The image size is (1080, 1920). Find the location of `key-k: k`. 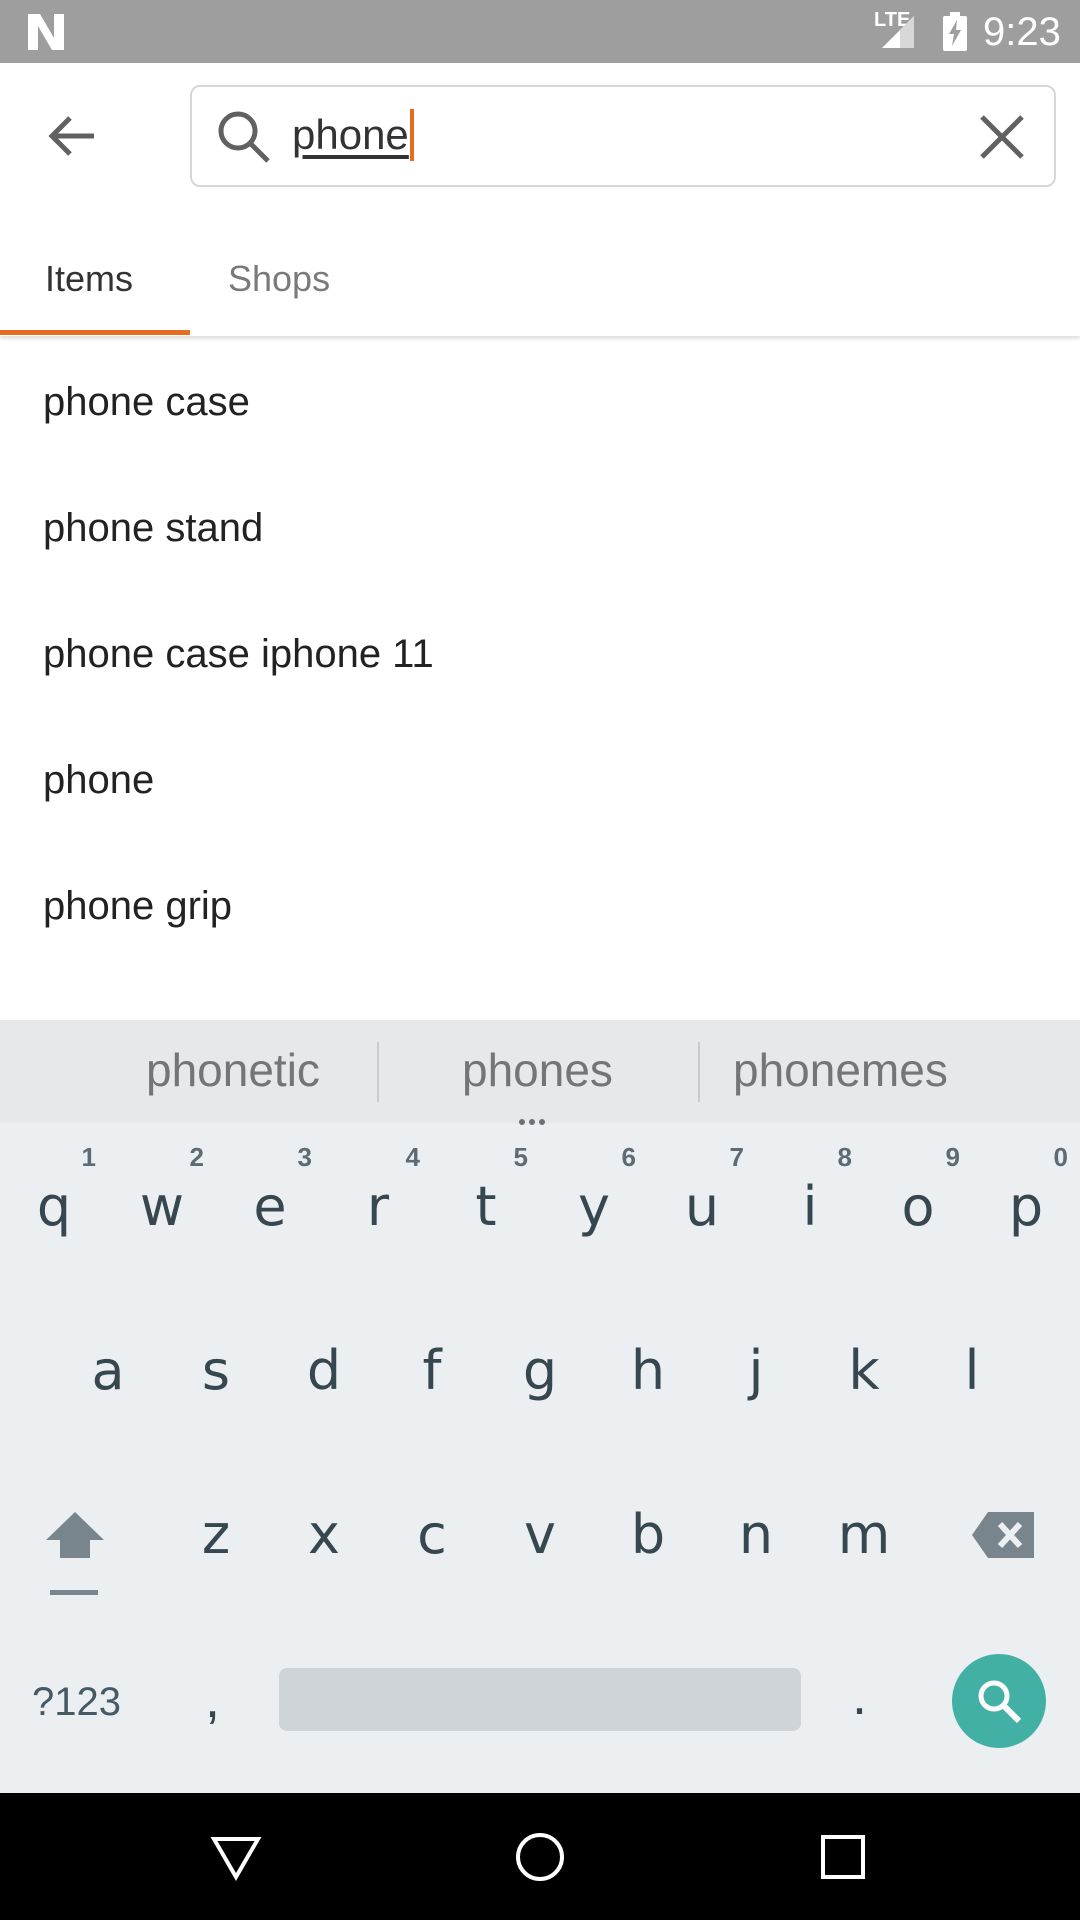

key-k: k is located at coordinates (864, 1371).